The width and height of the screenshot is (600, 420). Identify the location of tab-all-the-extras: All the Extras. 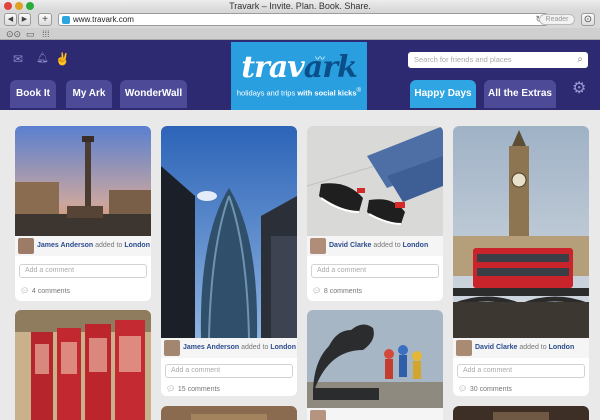
(520, 94).